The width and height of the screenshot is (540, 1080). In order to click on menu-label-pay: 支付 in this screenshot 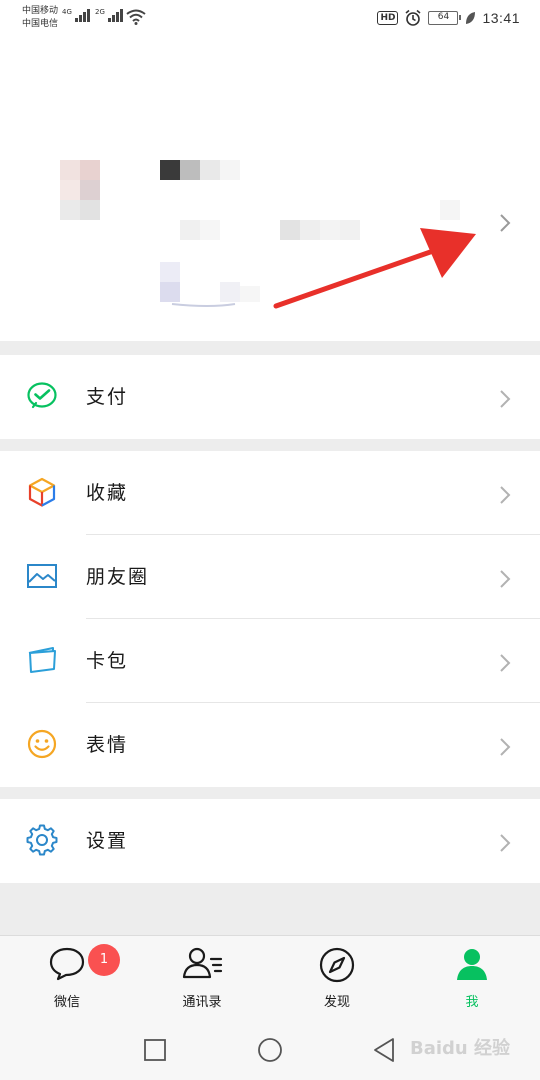, I will do `click(107, 397)`.